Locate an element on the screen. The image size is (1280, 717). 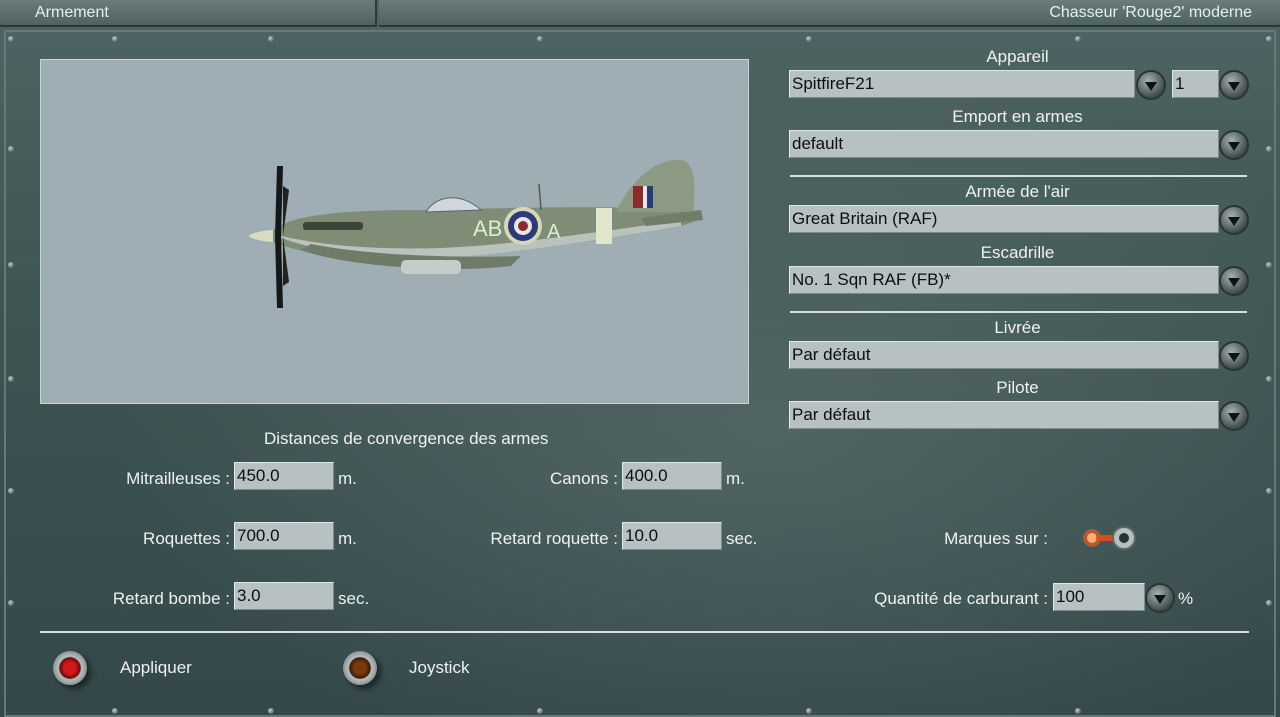
toggle-switch-icon is located at coordinates (1109, 538).